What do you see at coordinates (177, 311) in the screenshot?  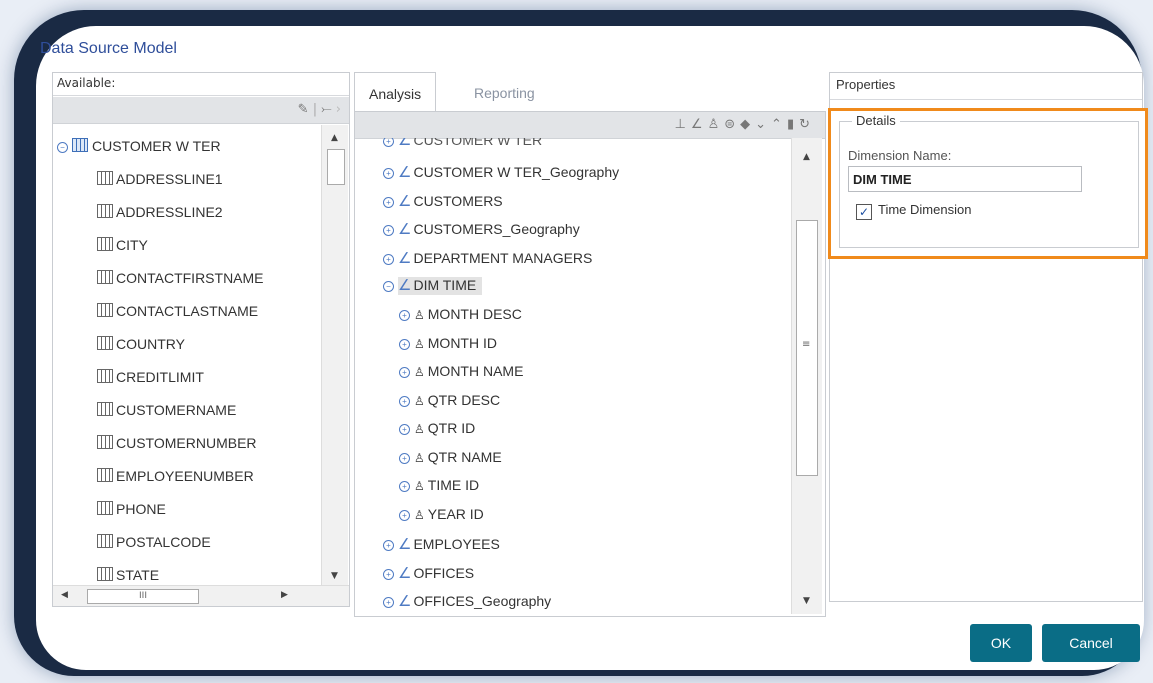 I see `column-item: CONTACTLASTNAME` at bounding box center [177, 311].